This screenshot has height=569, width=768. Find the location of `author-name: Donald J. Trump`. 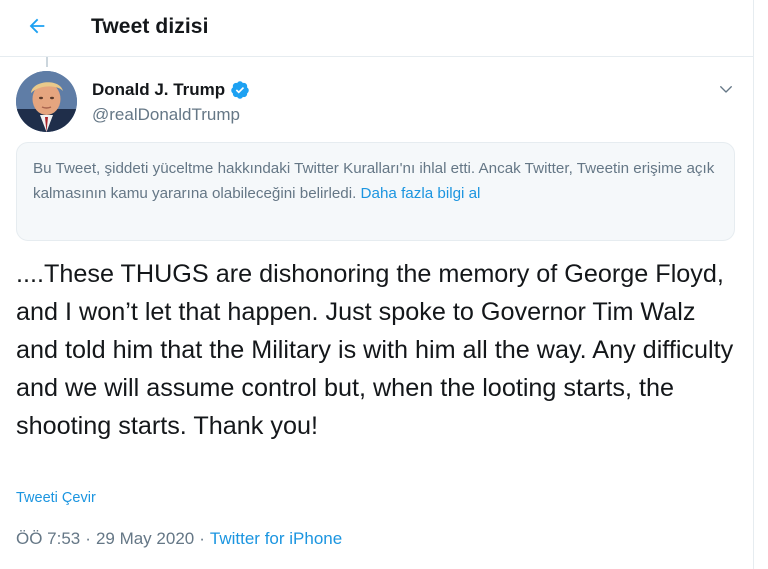

author-name: Donald J. Trump is located at coordinates (158, 90).